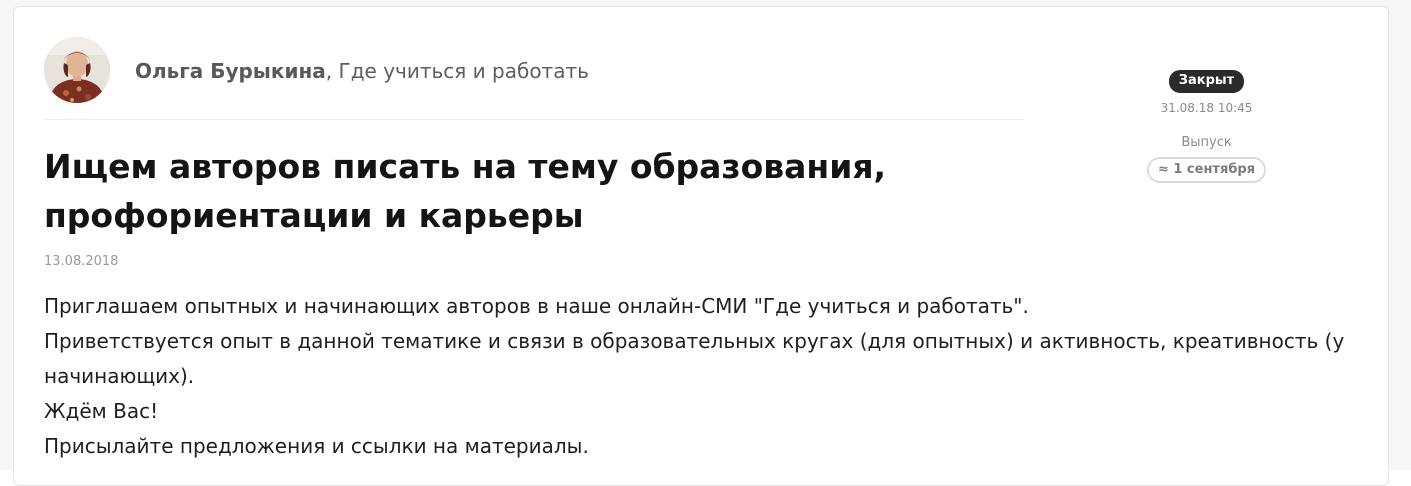 This screenshot has width=1411, height=486. I want to click on closed-timestamp: 31.08.18 10:45, so click(1206, 108).